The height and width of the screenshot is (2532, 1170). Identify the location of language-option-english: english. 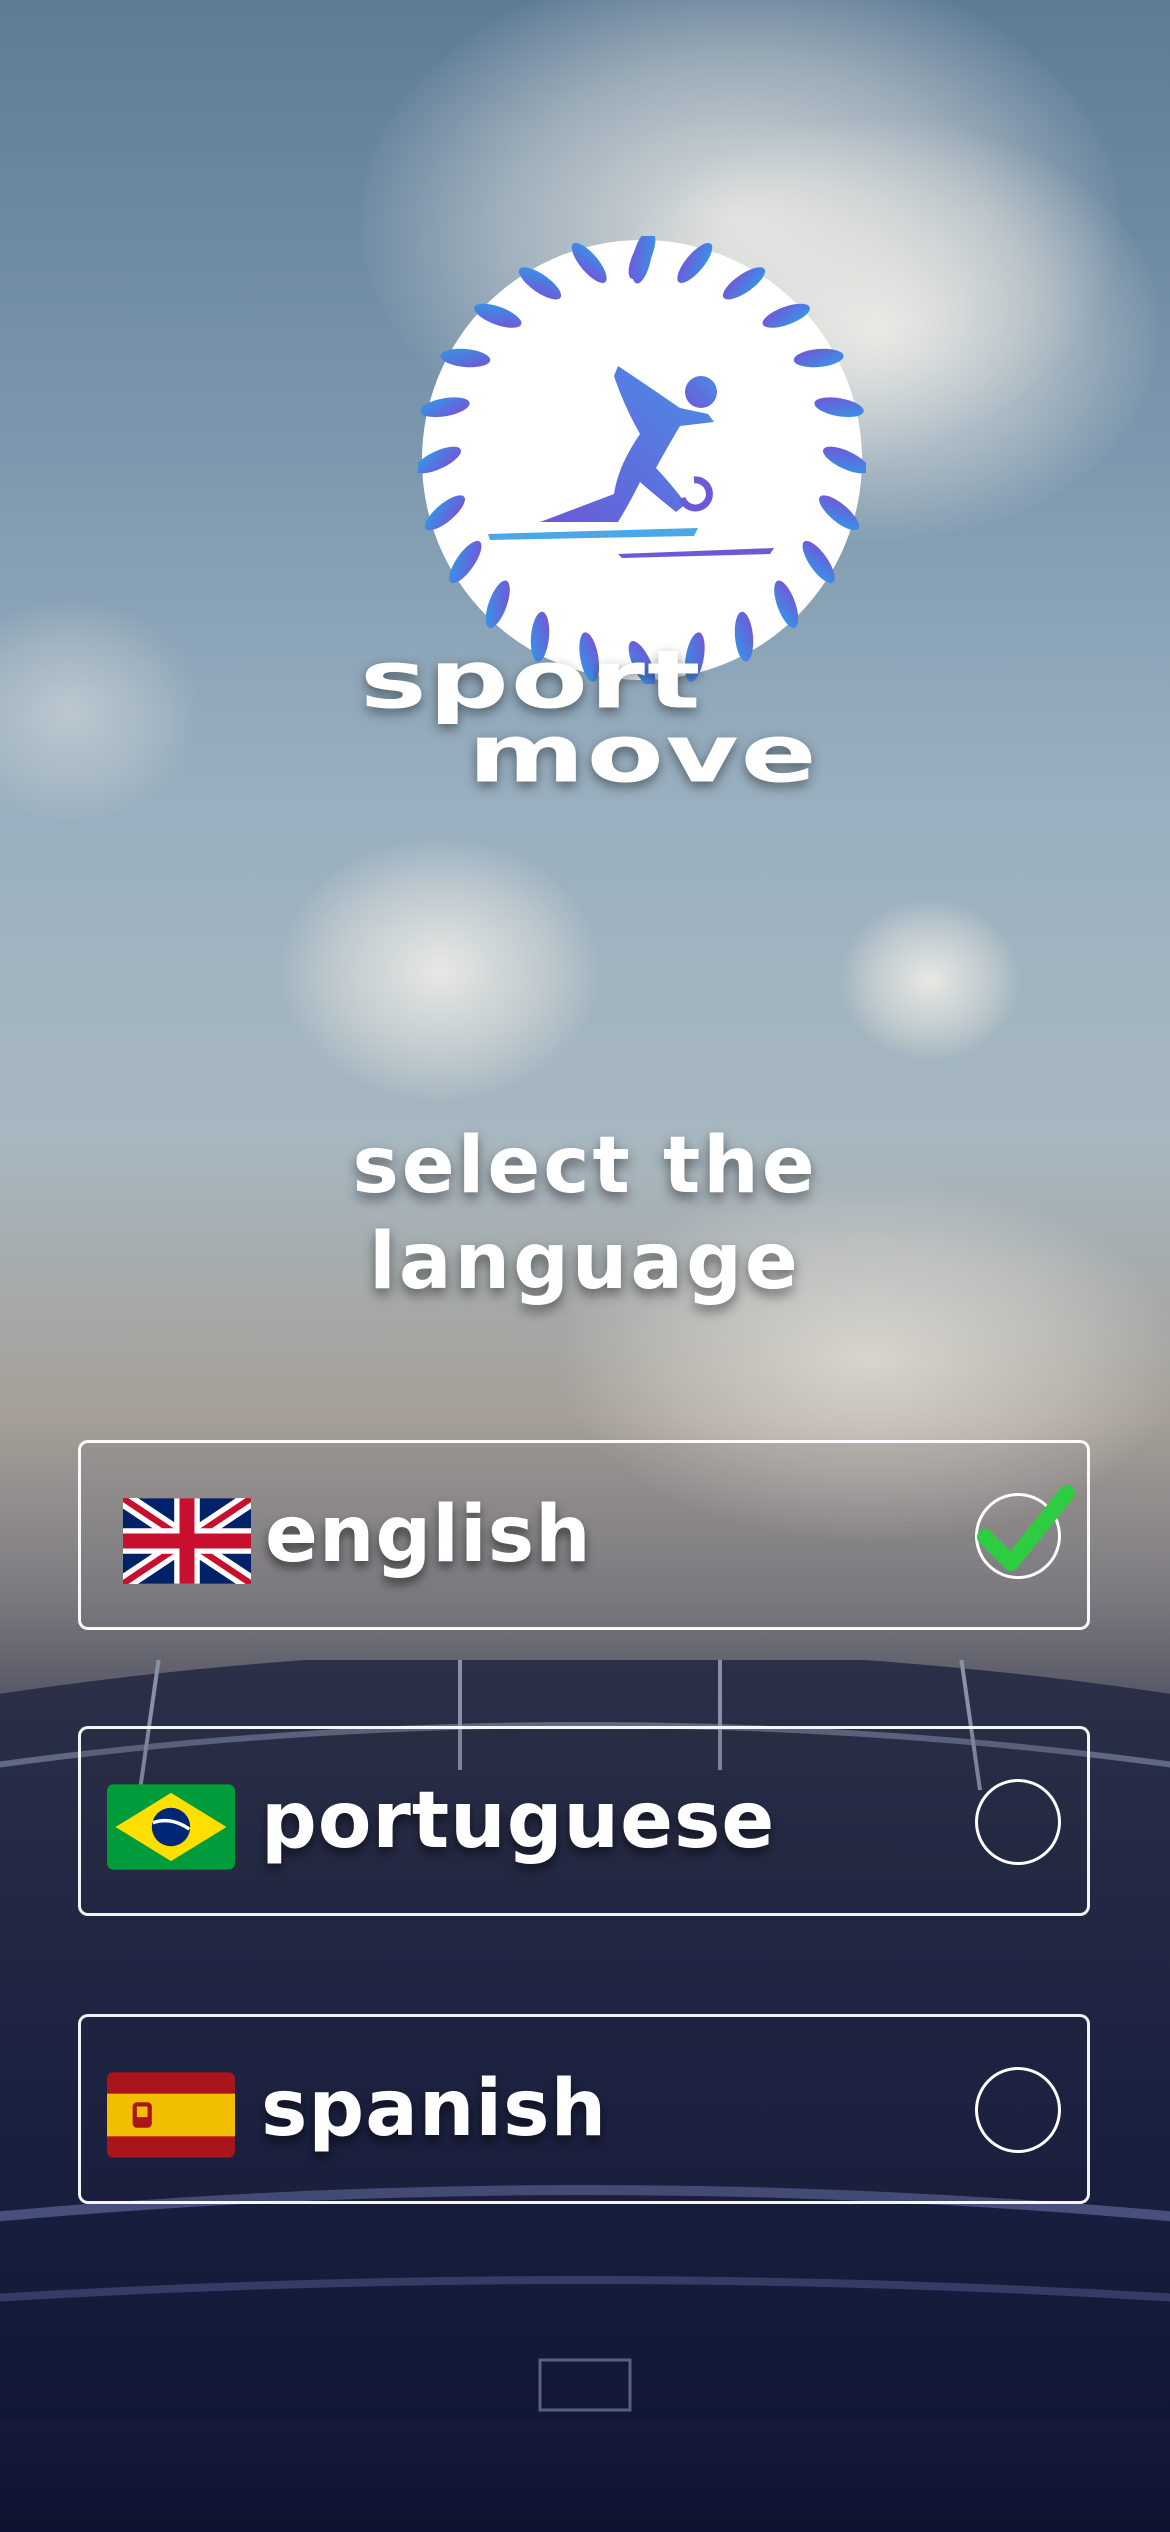
(584, 1535).